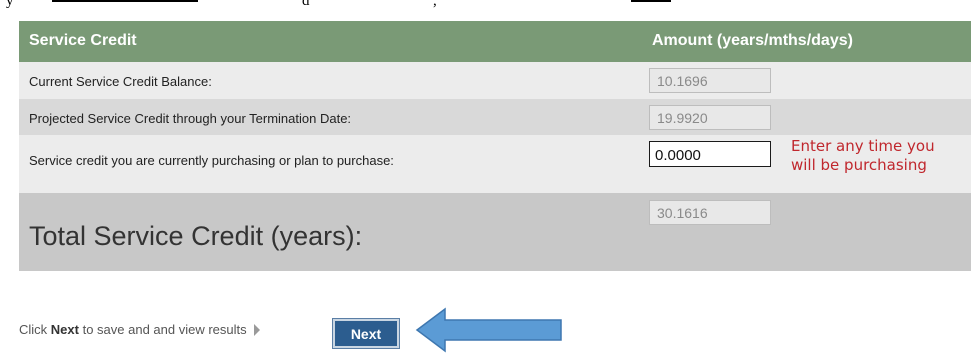 The width and height of the screenshot is (972, 353). I want to click on left-arrow-shape, so click(488, 330).